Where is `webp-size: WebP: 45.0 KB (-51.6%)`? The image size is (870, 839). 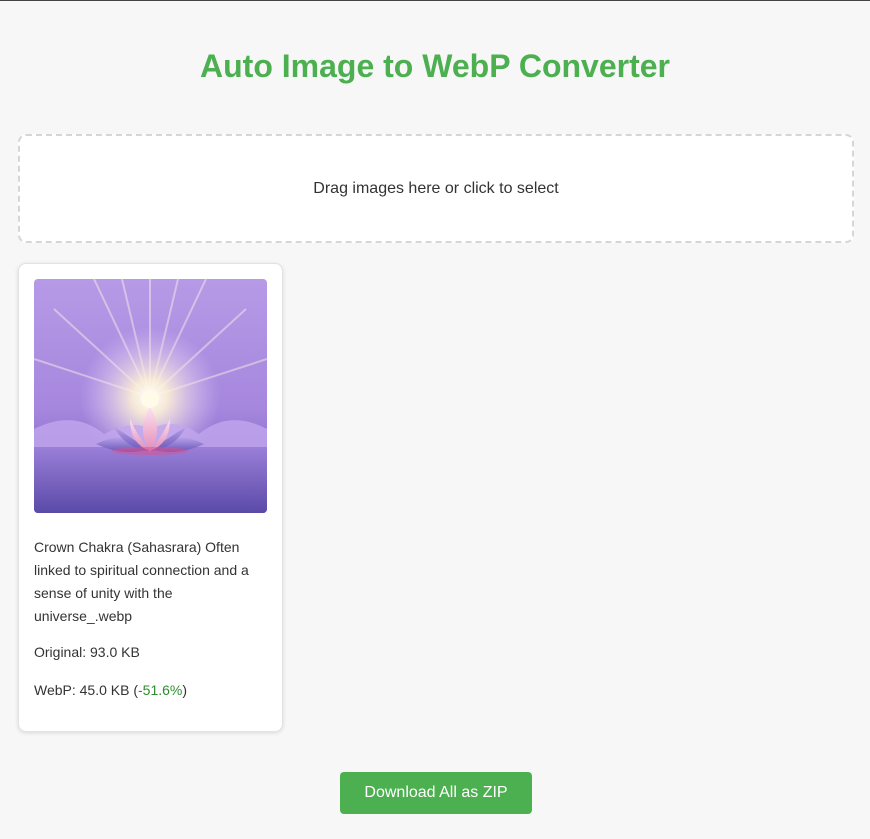
webp-size: WebP: 45.0 KB (-51.6%) is located at coordinates (110, 690).